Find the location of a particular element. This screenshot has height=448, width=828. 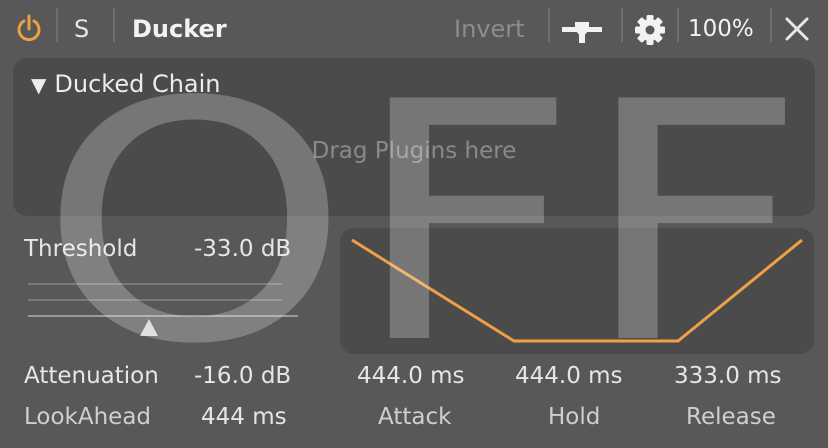

settings-button is located at coordinates (650, 29).